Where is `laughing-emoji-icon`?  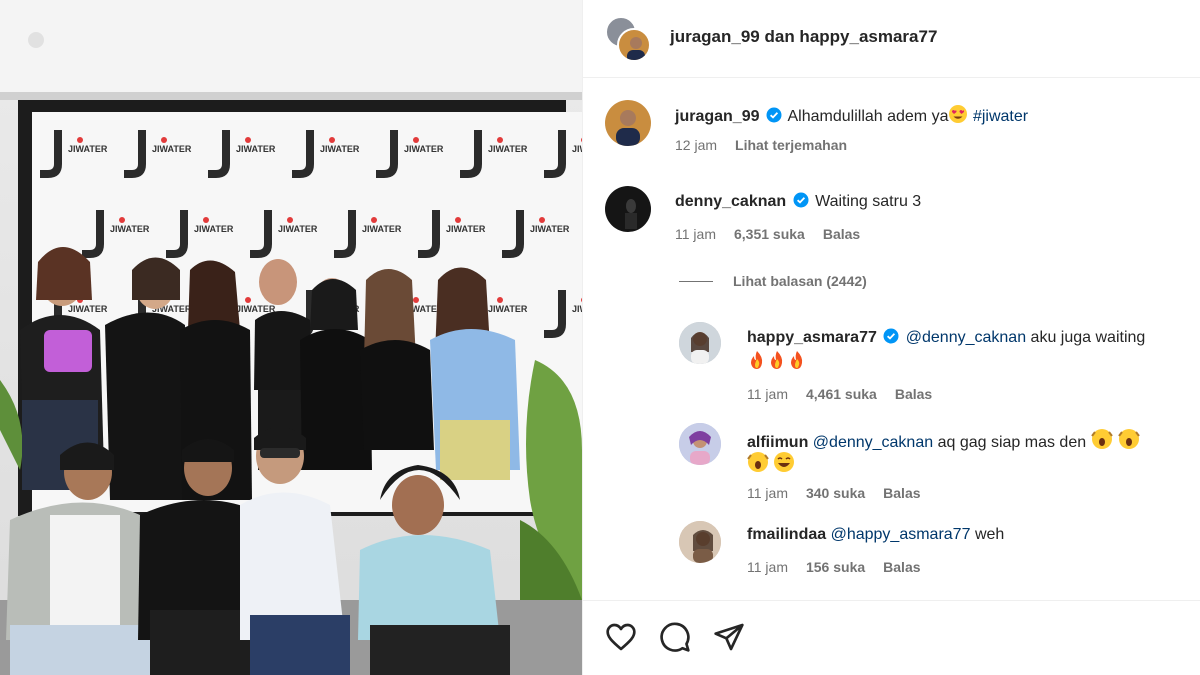
laughing-emoji-icon is located at coordinates (770, 462).